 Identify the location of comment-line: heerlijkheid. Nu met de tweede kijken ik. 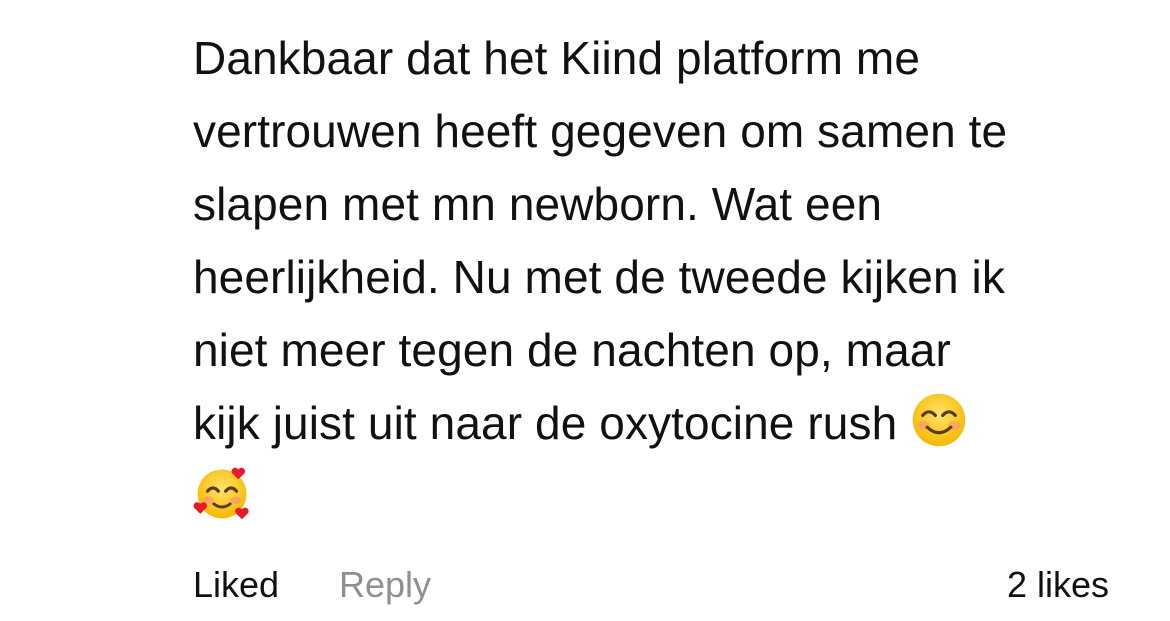
(599, 277).